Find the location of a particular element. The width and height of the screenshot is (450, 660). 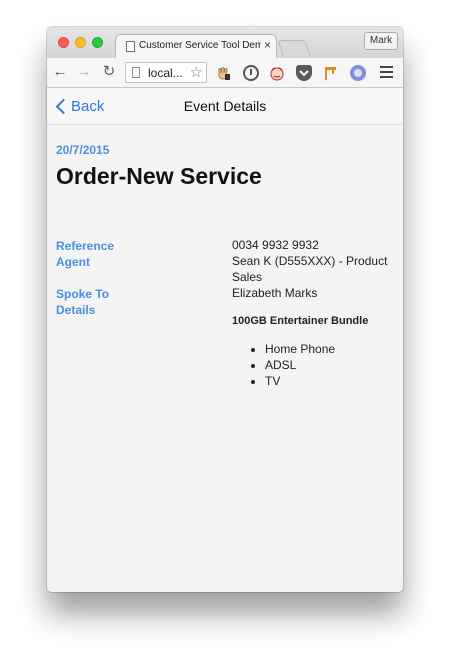

forward-arrow-icon: → is located at coordinates (84, 72).